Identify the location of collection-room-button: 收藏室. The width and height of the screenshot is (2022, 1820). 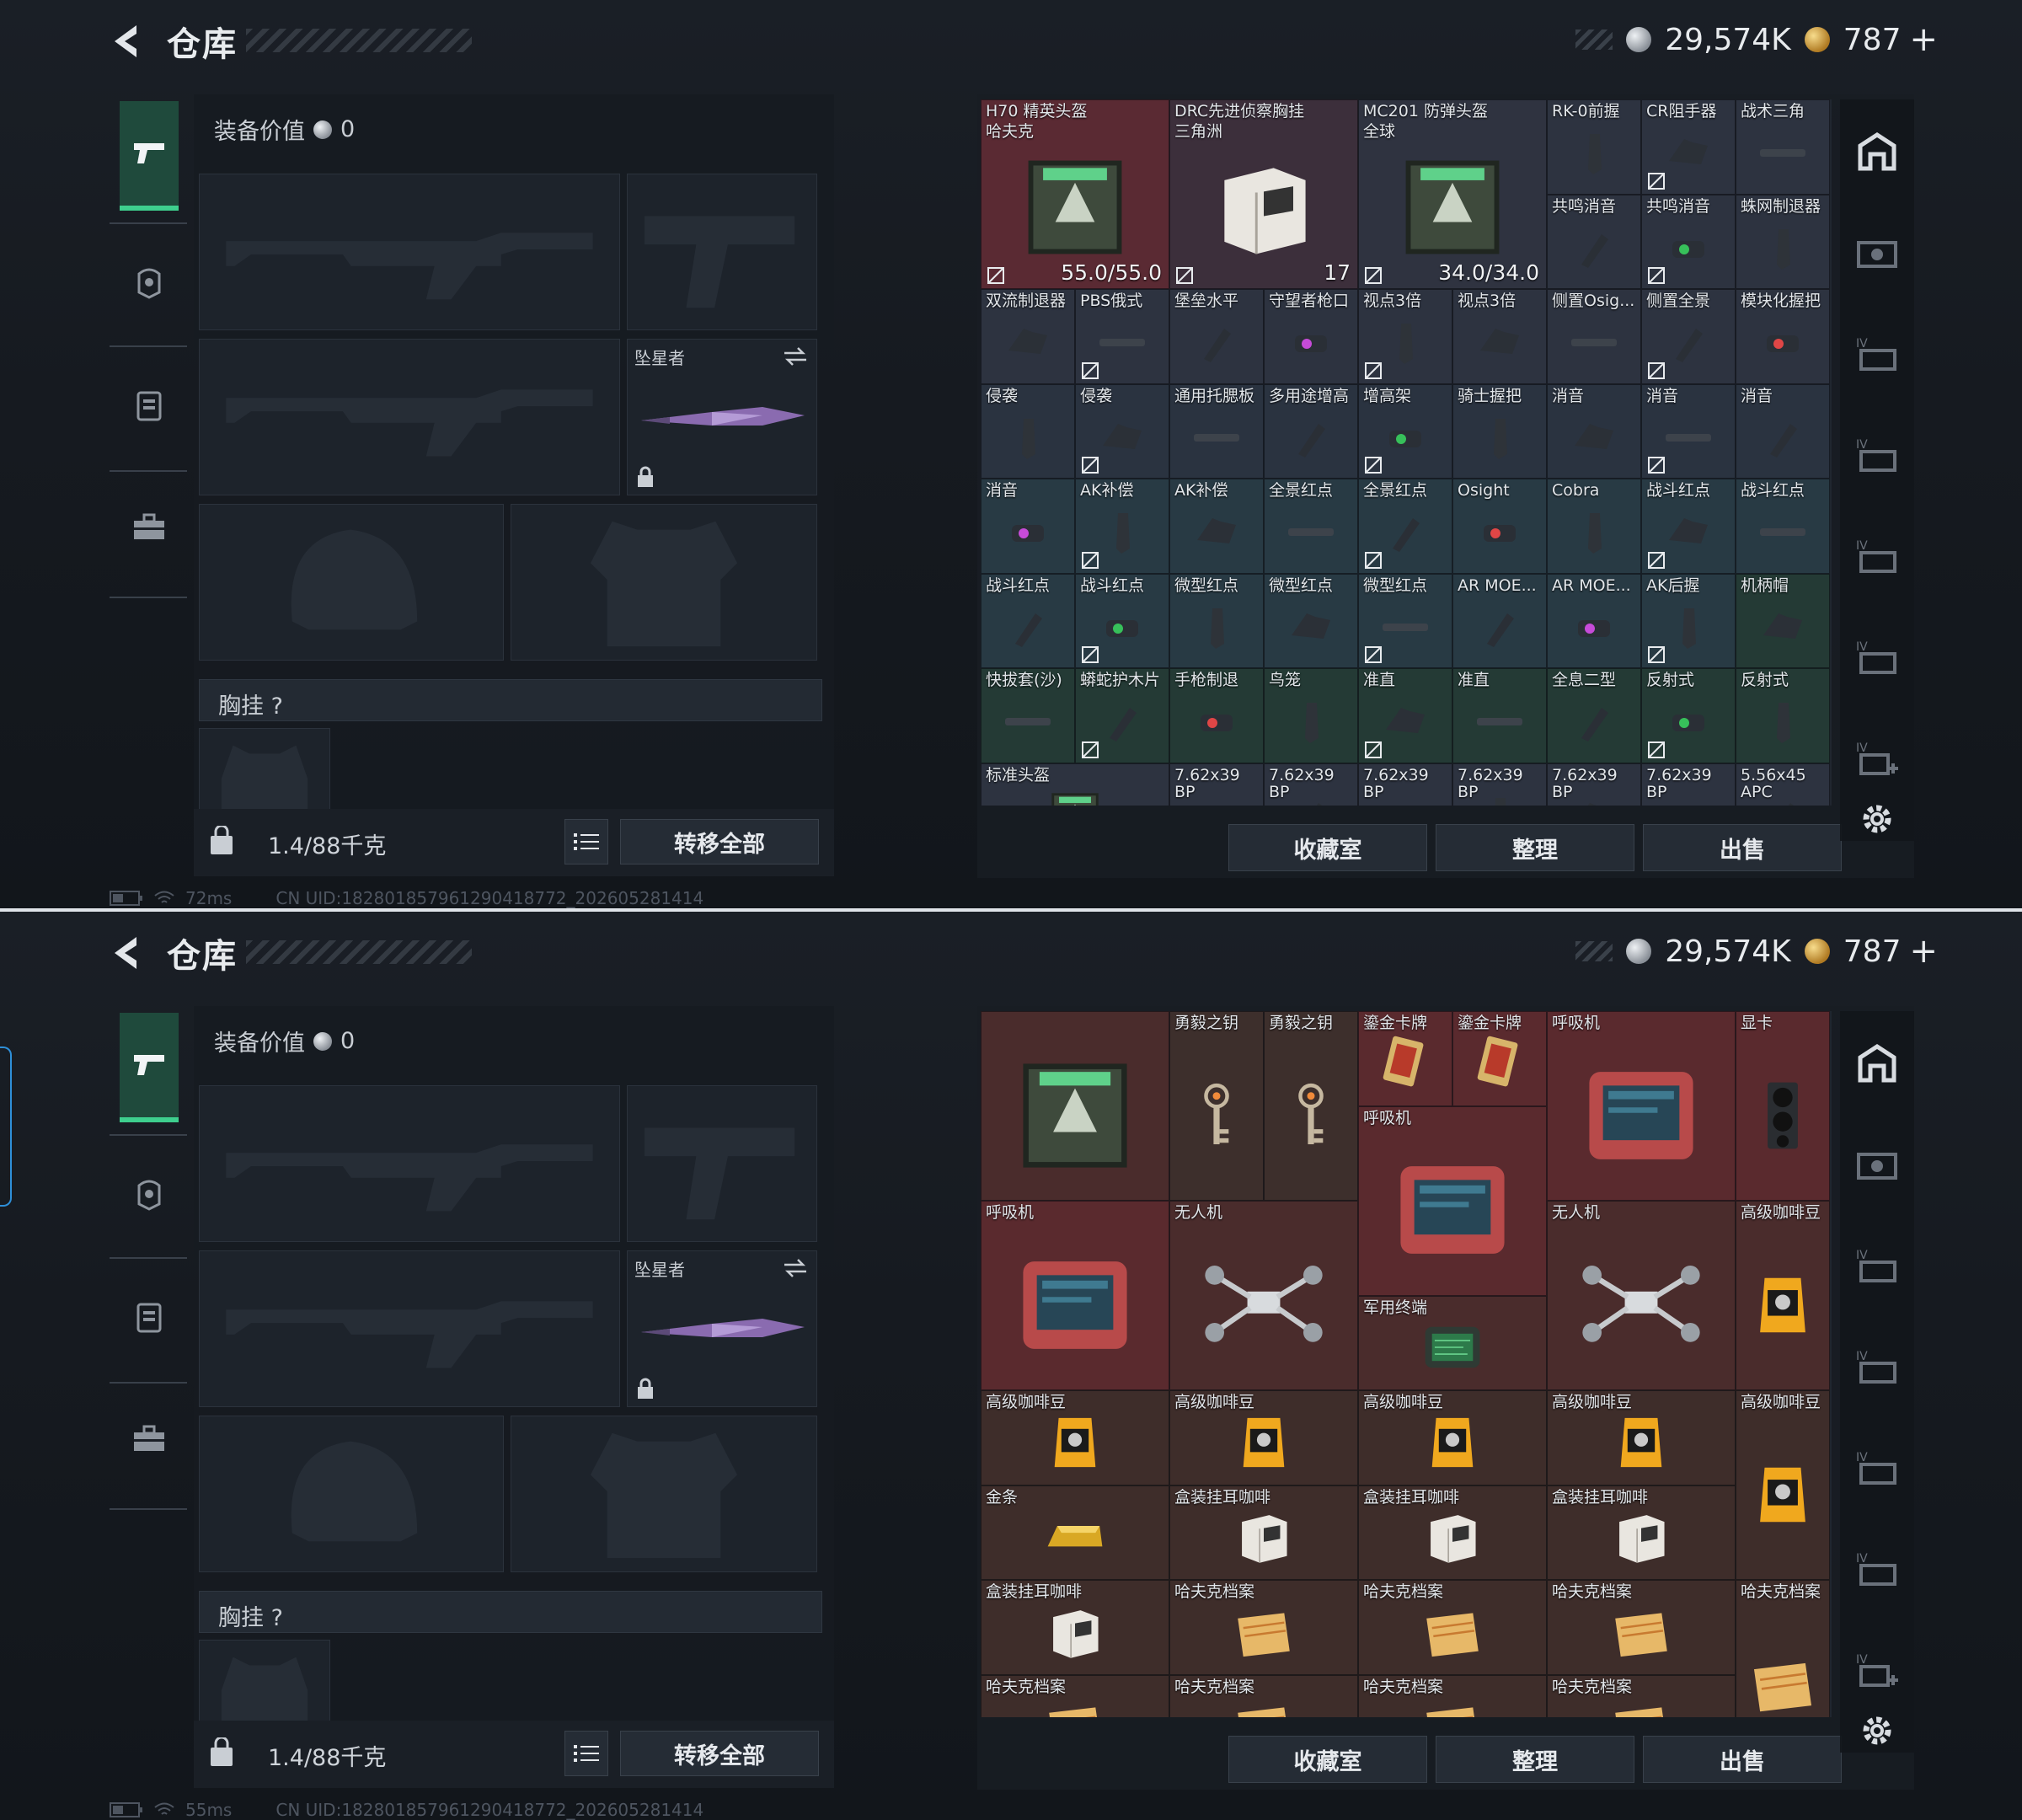
(1327, 1759).